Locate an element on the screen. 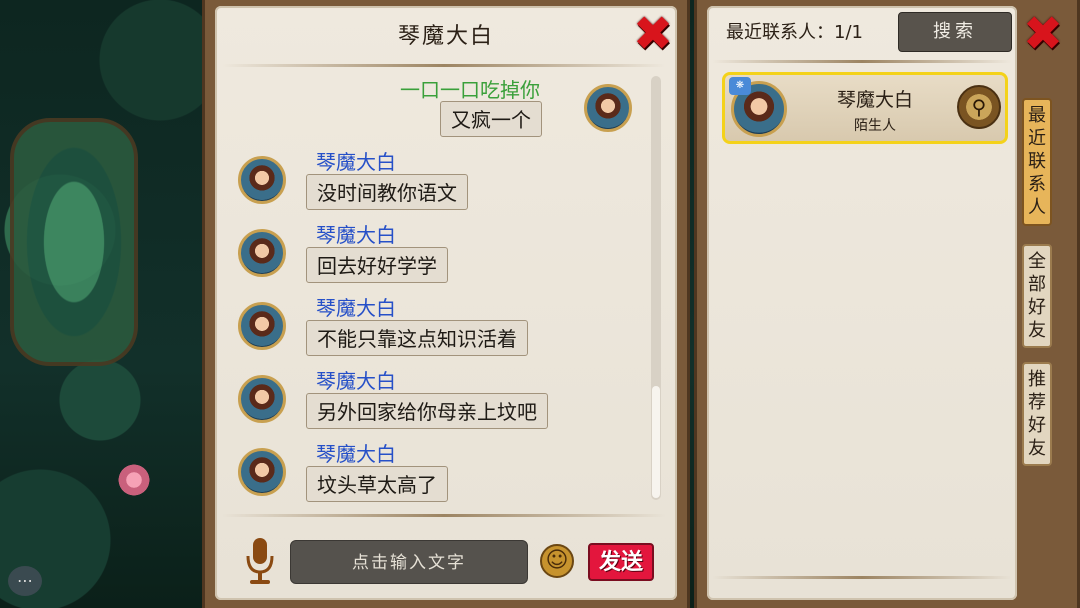  message-sender: 一口一口吃掉你 is located at coordinates (470, 90).